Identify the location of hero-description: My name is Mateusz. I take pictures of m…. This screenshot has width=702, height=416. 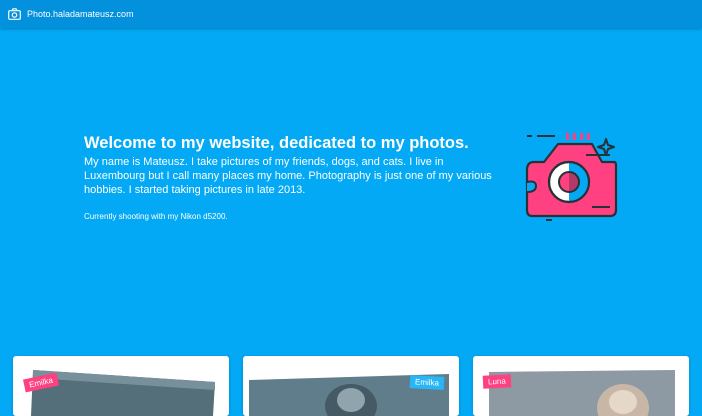
(288, 176).